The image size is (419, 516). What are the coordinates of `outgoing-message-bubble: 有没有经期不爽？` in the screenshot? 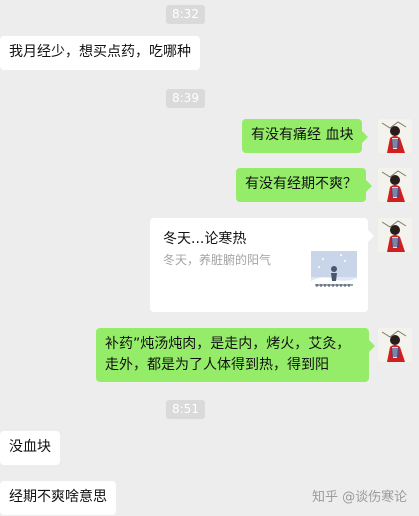 It's located at (304, 185).